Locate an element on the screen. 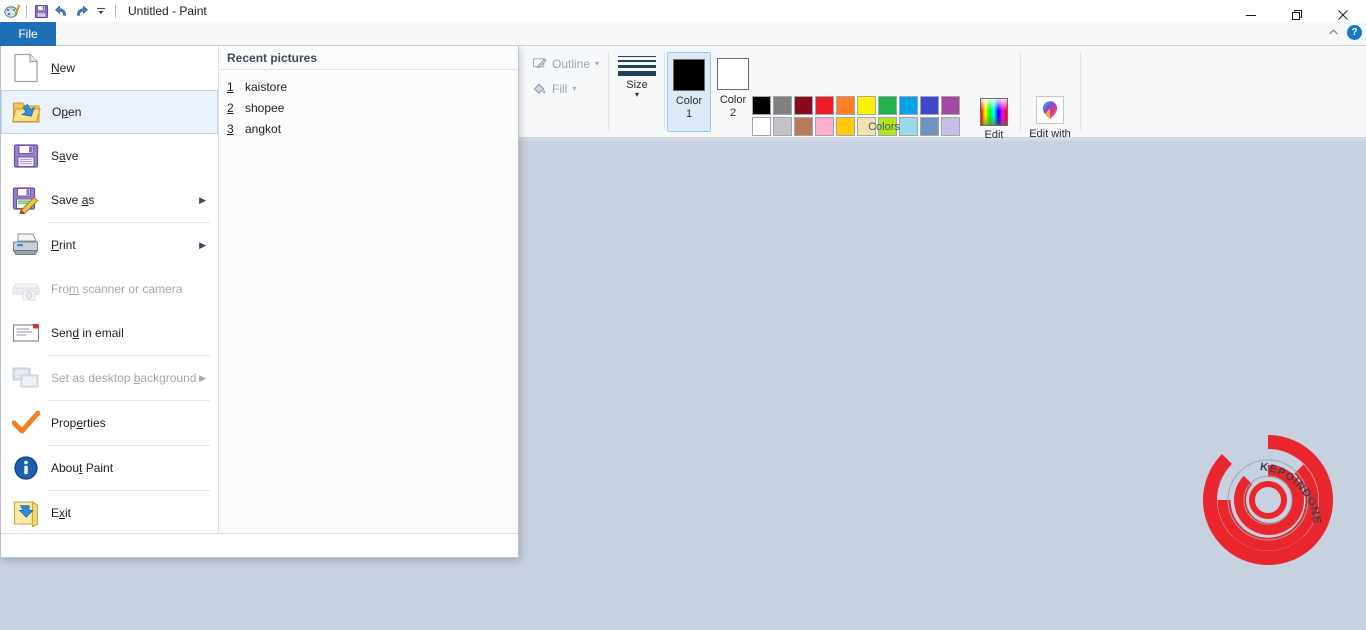 The height and width of the screenshot is (630, 1366). menu-new-label: New is located at coordinates (63, 68).